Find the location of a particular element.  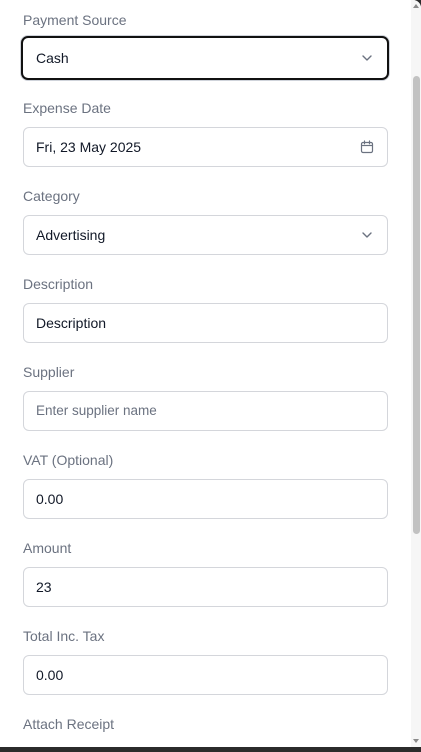

total-inc-tax-label: Total Inc. Tax is located at coordinates (64, 636).